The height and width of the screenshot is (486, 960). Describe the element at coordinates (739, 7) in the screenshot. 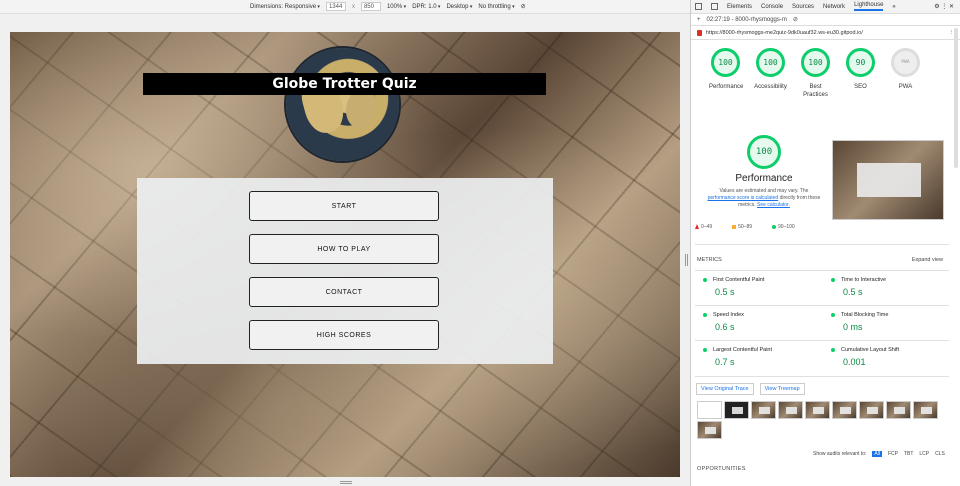

I see `tab-elements: Elements` at that location.